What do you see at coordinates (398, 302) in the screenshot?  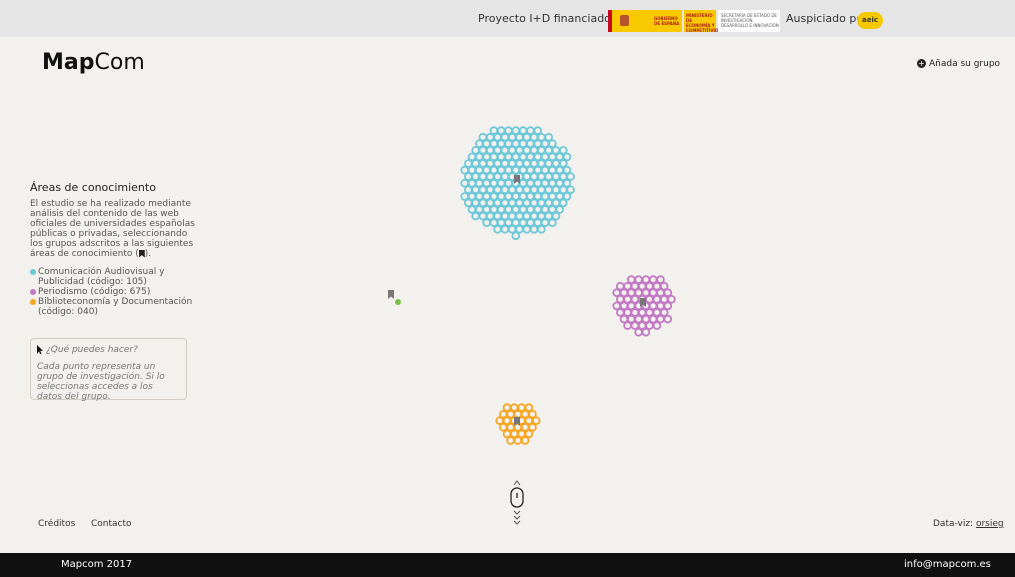 I see `isolated-group-dot` at bounding box center [398, 302].